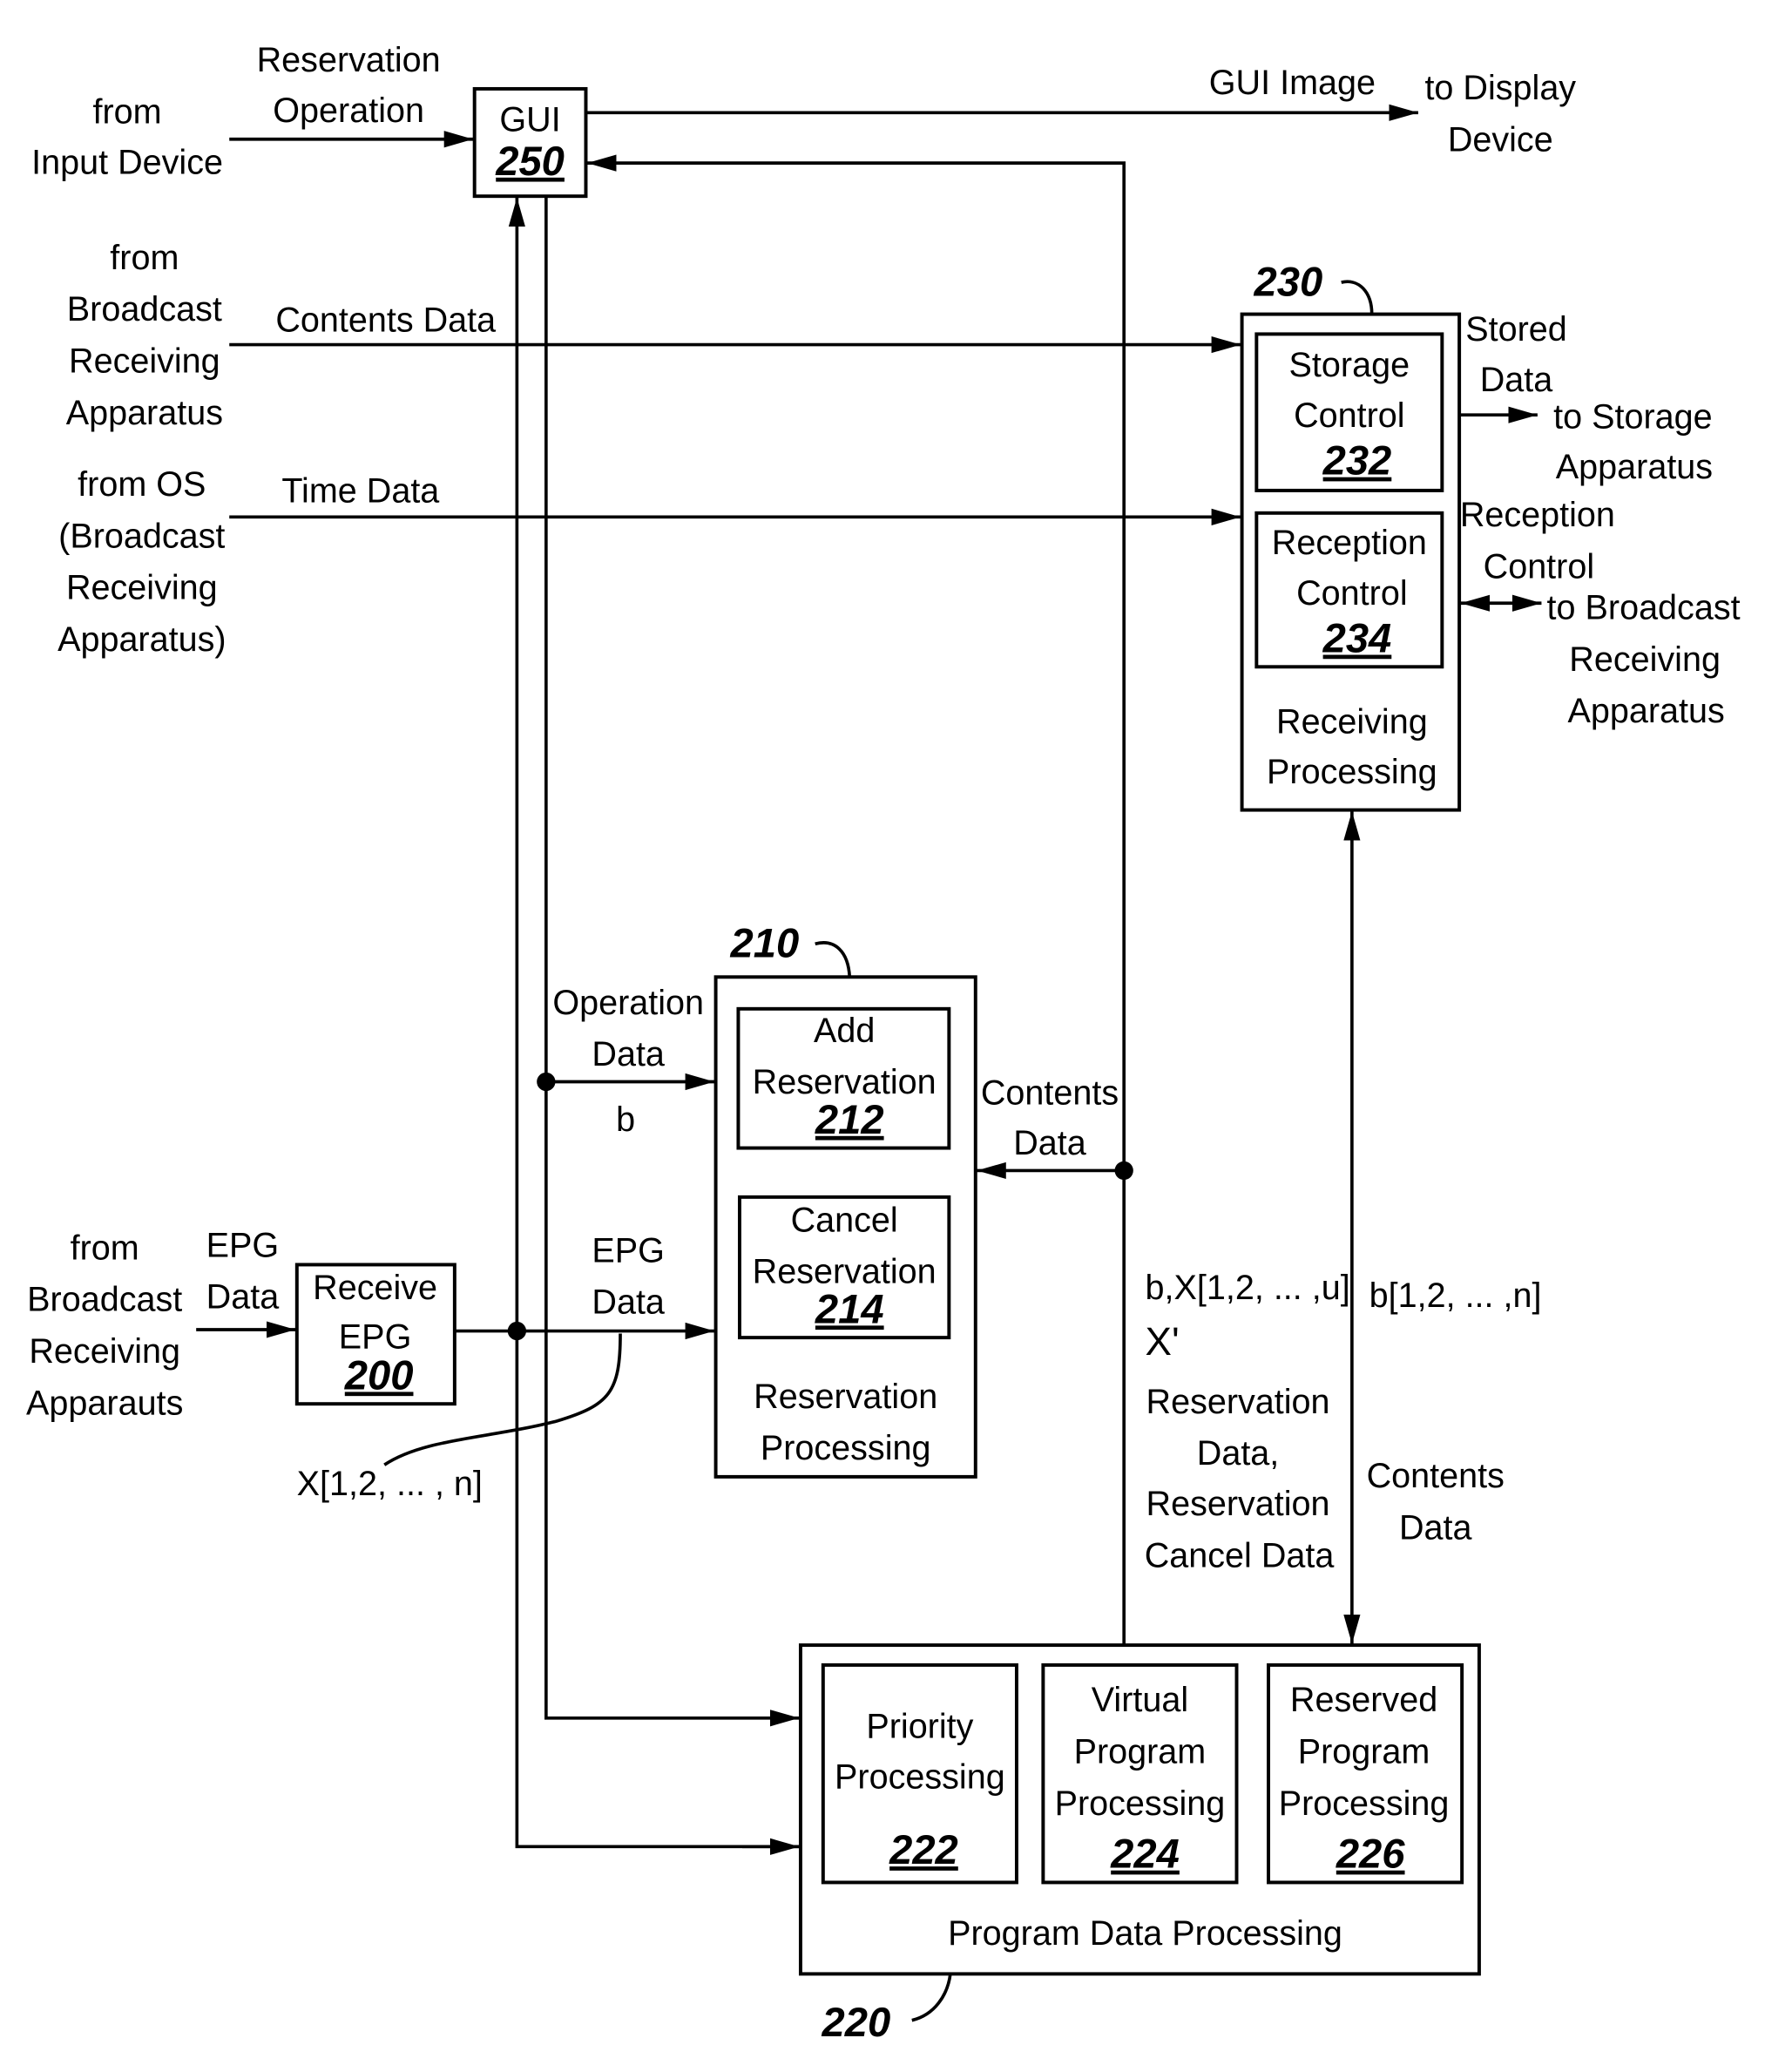 The width and height of the screenshot is (1792, 2072). Describe the element at coordinates (360, 491) in the screenshot. I see `time-data-label: Time Data` at that location.